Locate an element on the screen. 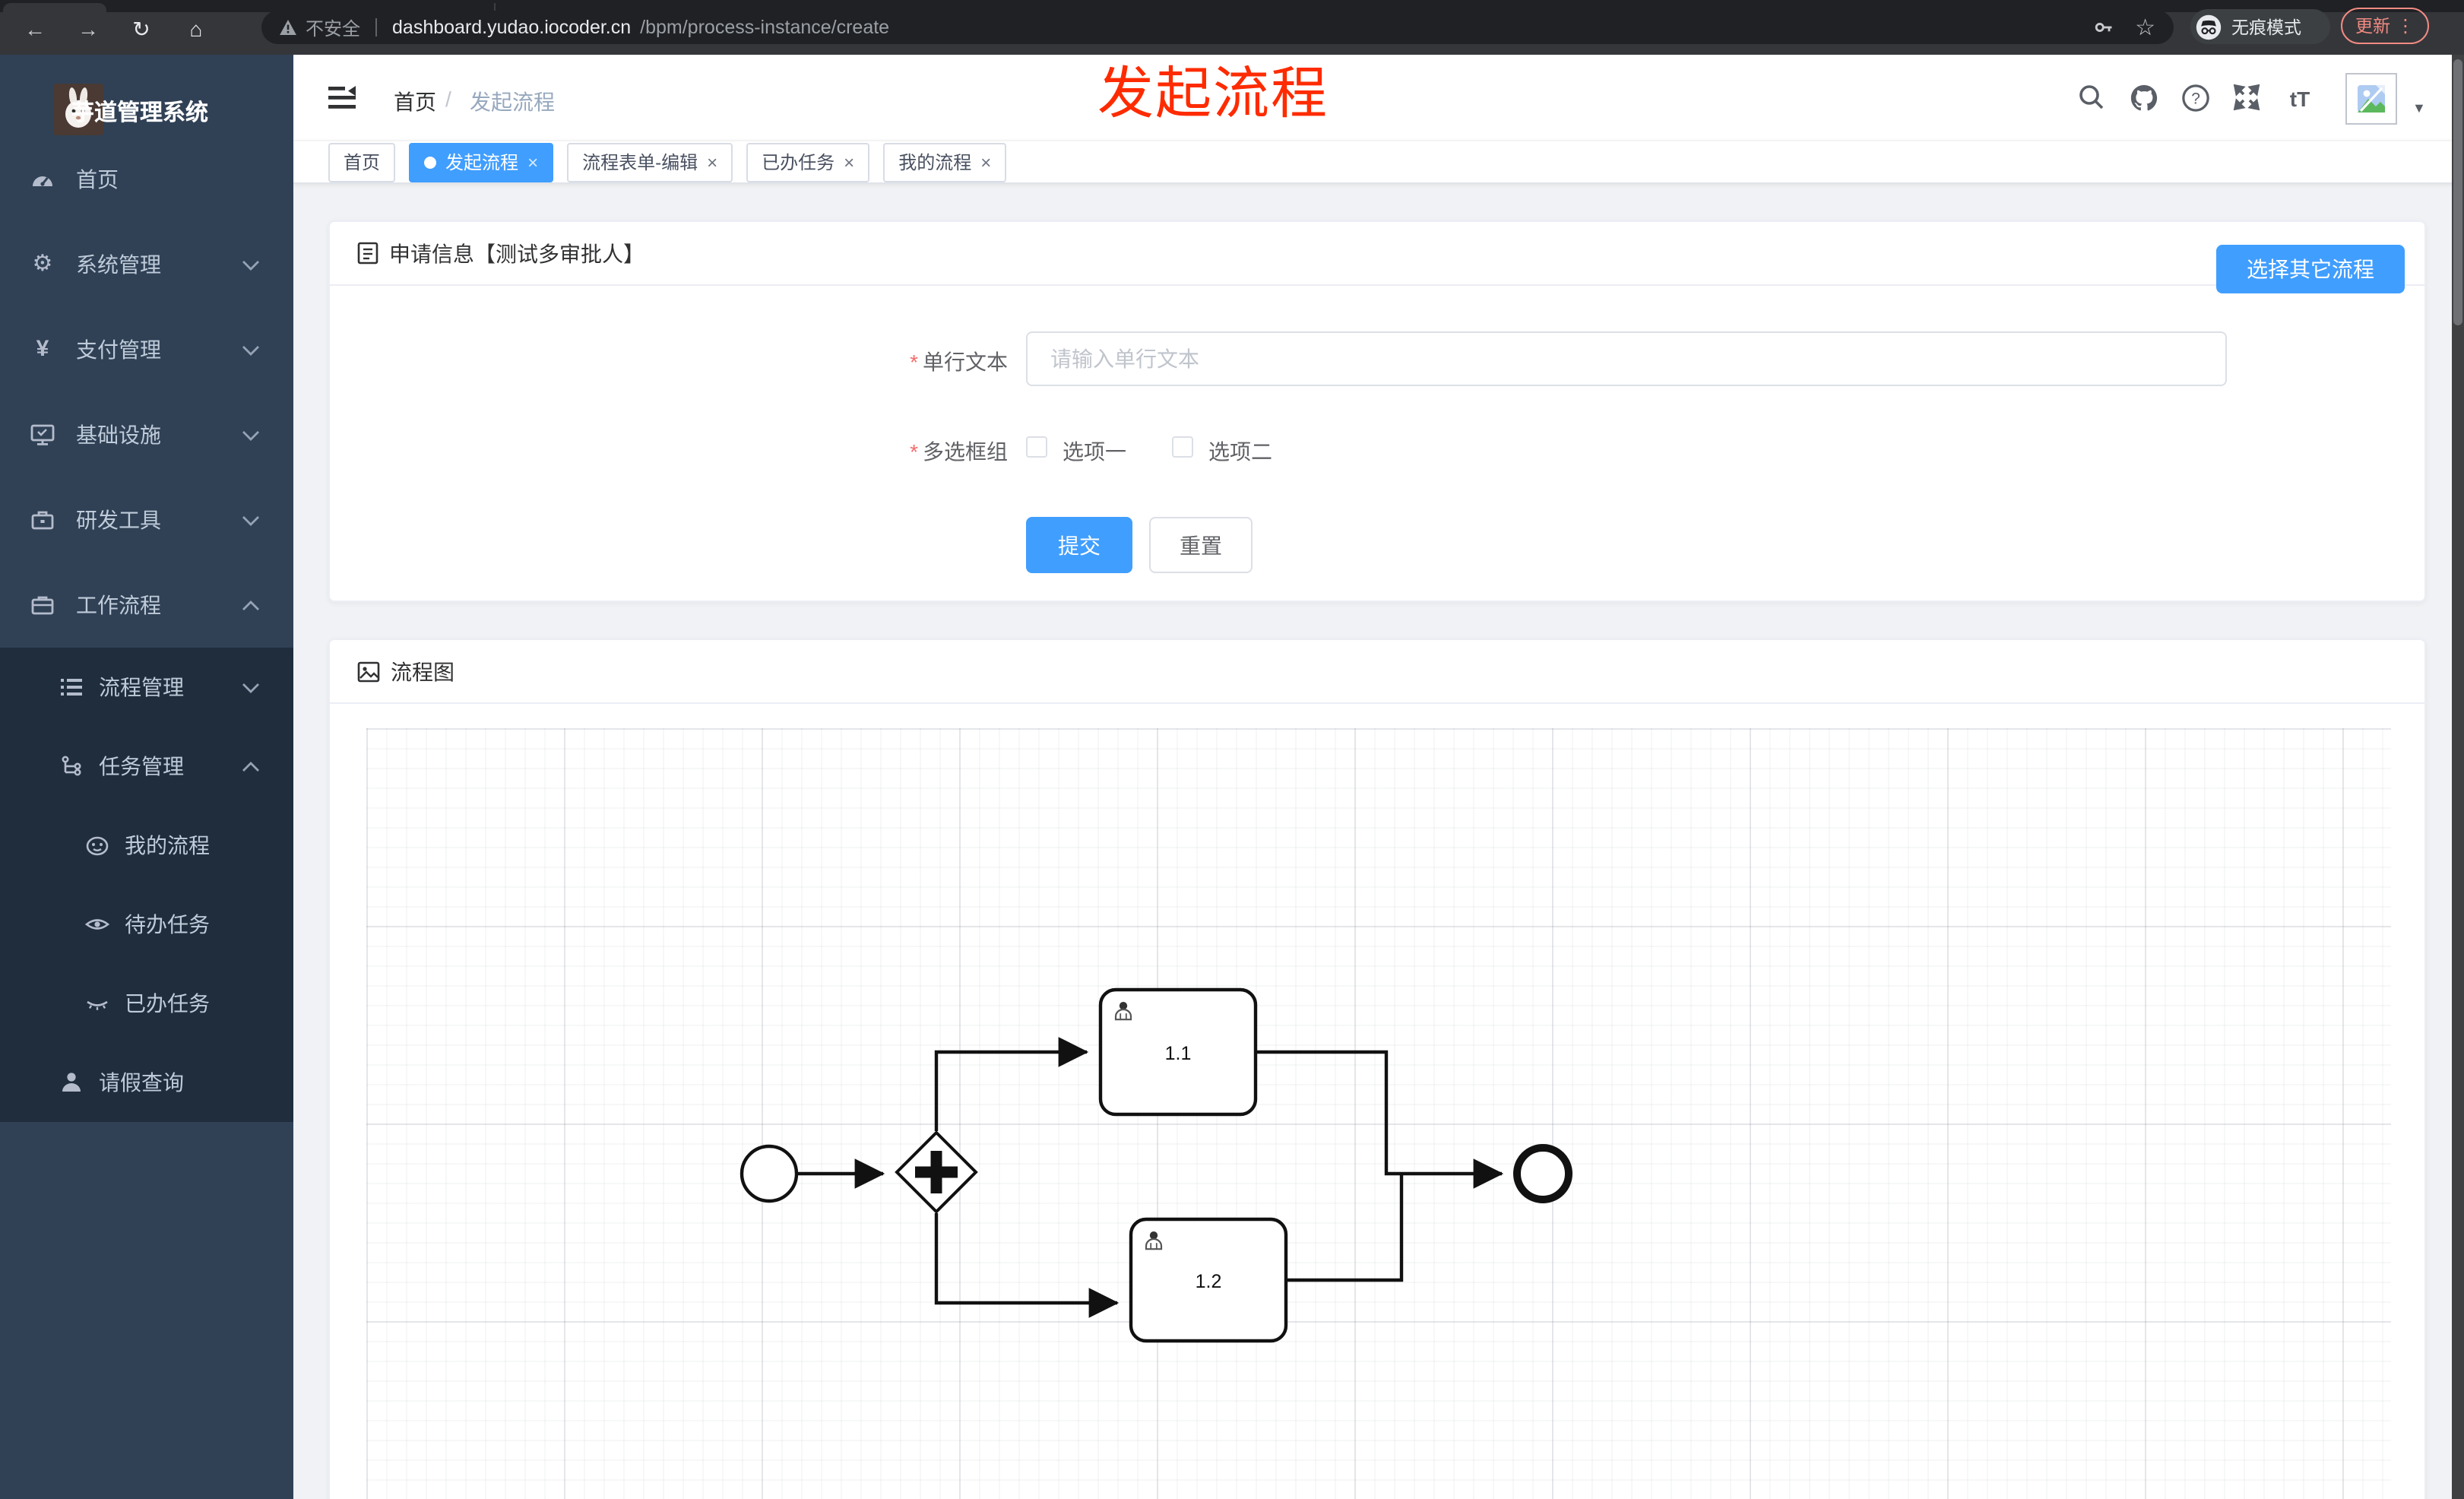 The width and height of the screenshot is (2464, 1499). robot-icon is located at coordinates (97, 845).